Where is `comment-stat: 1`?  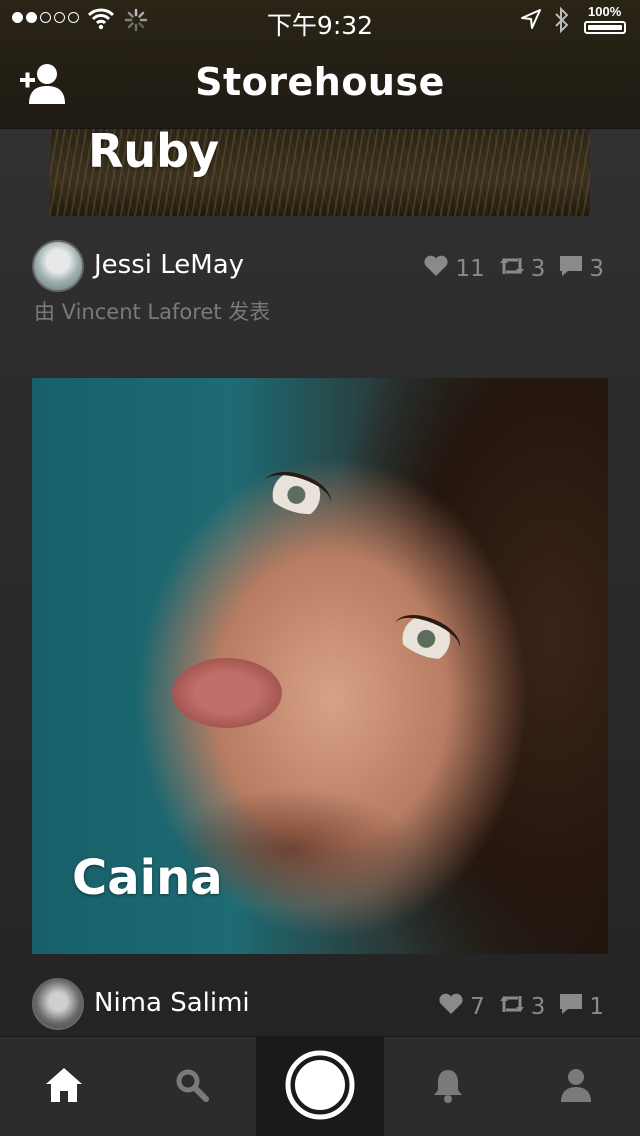
comment-stat: 1 is located at coordinates (581, 1007).